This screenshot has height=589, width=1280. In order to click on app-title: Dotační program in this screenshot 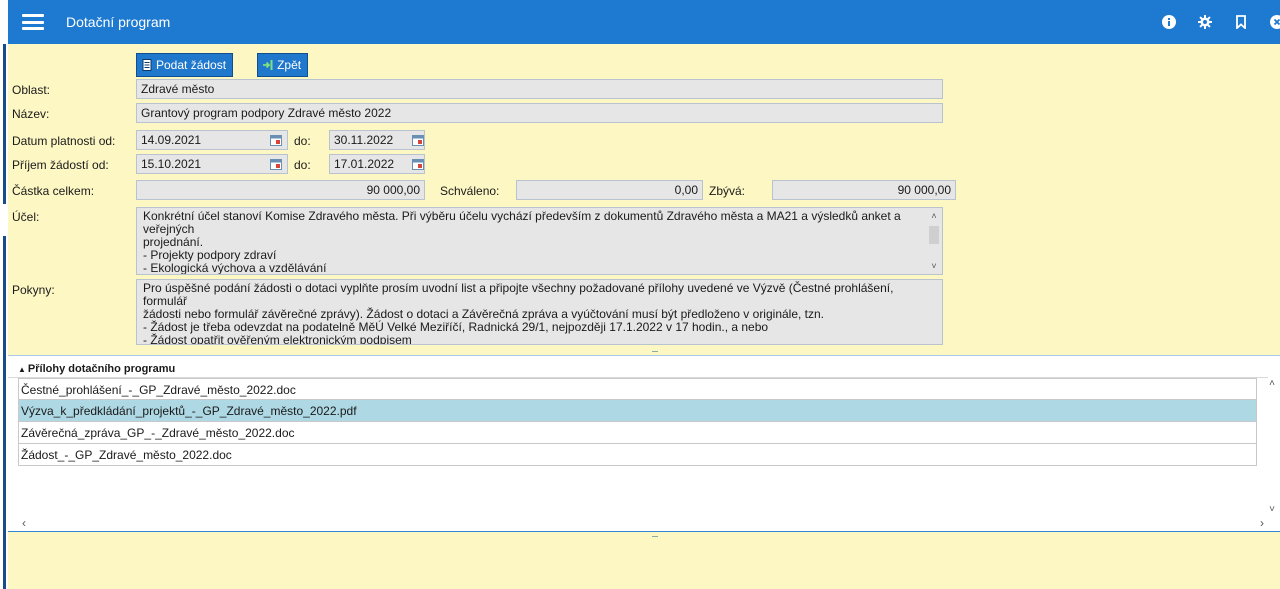, I will do `click(118, 22)`.